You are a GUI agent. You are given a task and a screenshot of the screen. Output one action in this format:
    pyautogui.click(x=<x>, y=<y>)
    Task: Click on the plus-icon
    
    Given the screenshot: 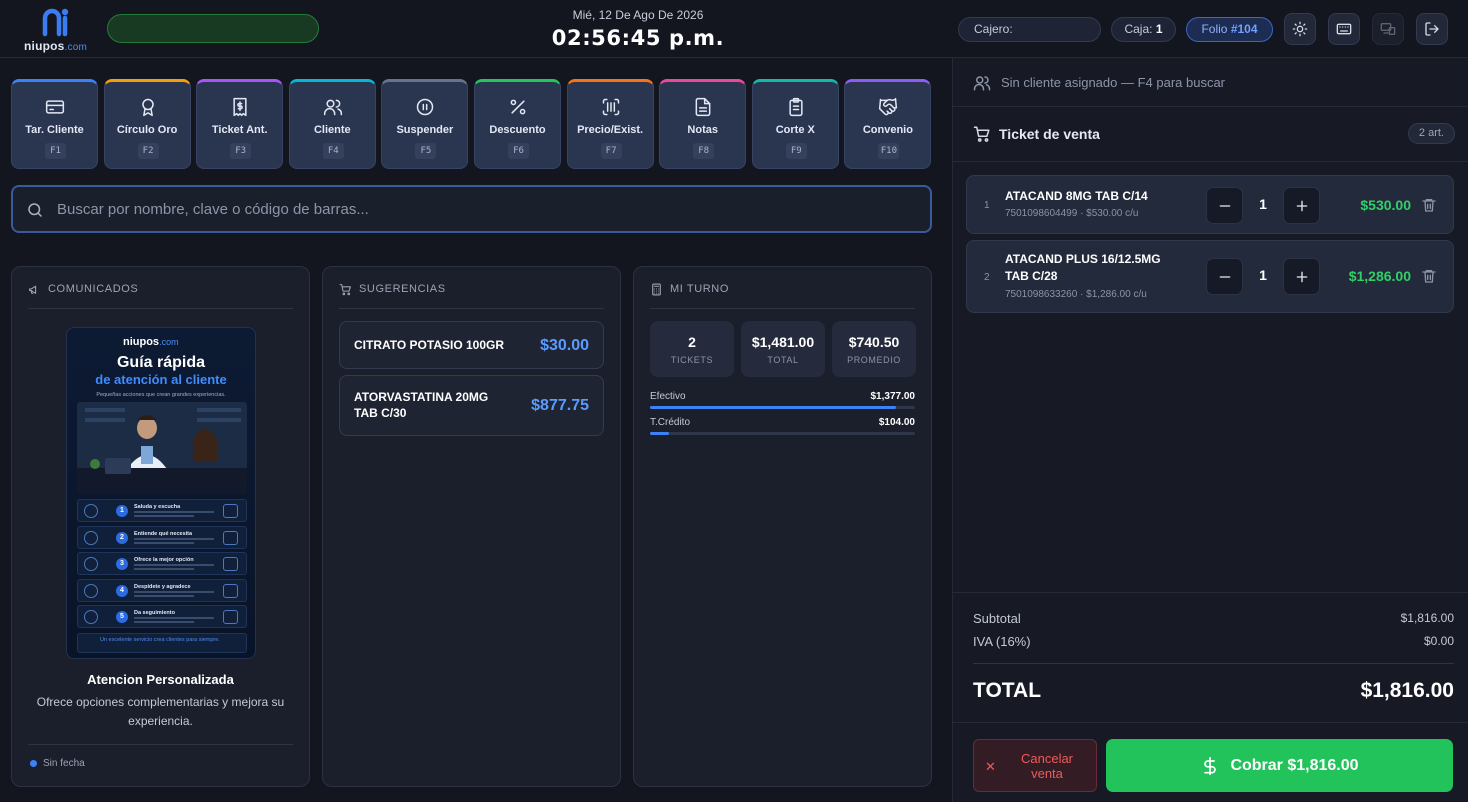 What is the action you would take?
    pyautogui.click(x=1301, y=276)
    